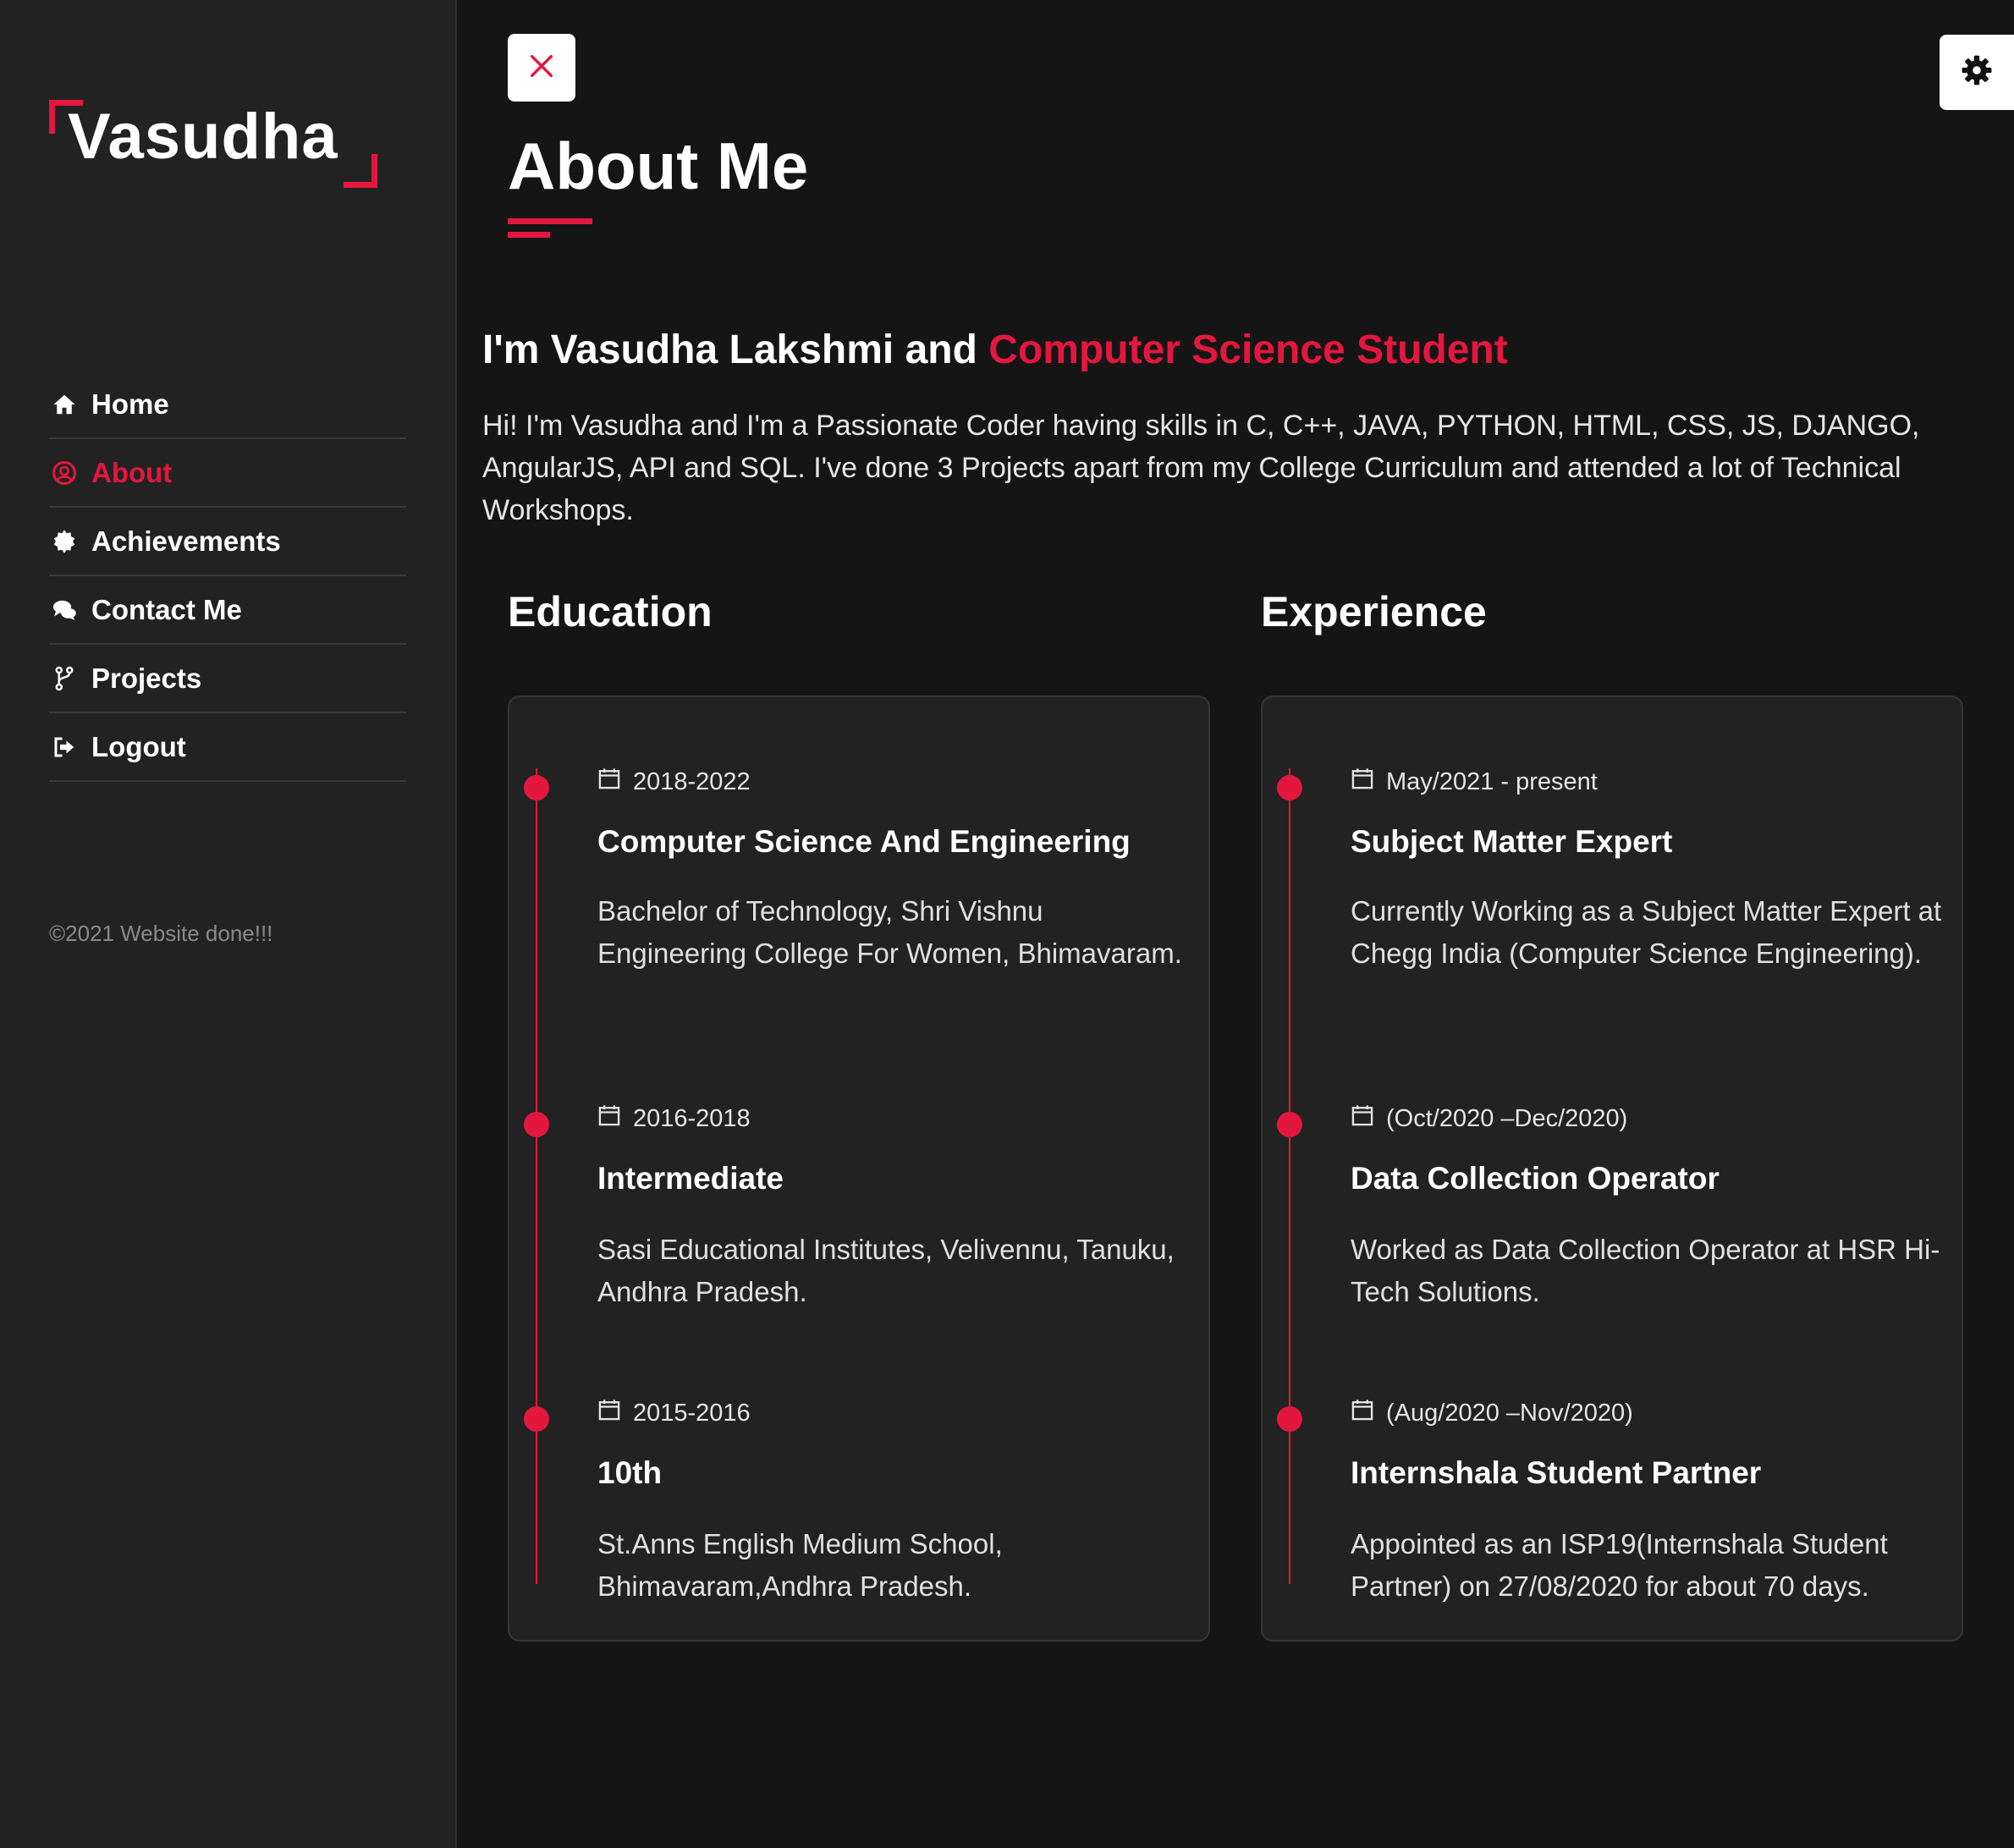  What do you see at coordinates (138, 746) in the screenshot?
I see `nav-item-label: Logout` at bounding box center [138, 746].